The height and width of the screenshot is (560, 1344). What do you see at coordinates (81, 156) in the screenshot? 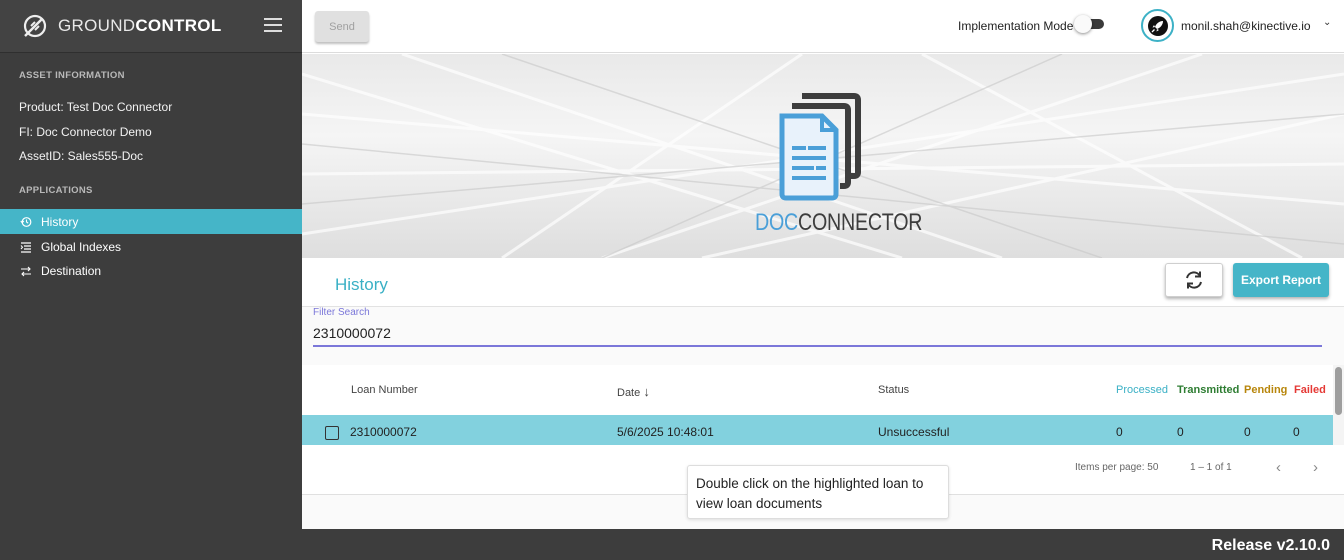
I see `asset-id: AssetID: Sales555-Doc` at bounding box center [81, 156].